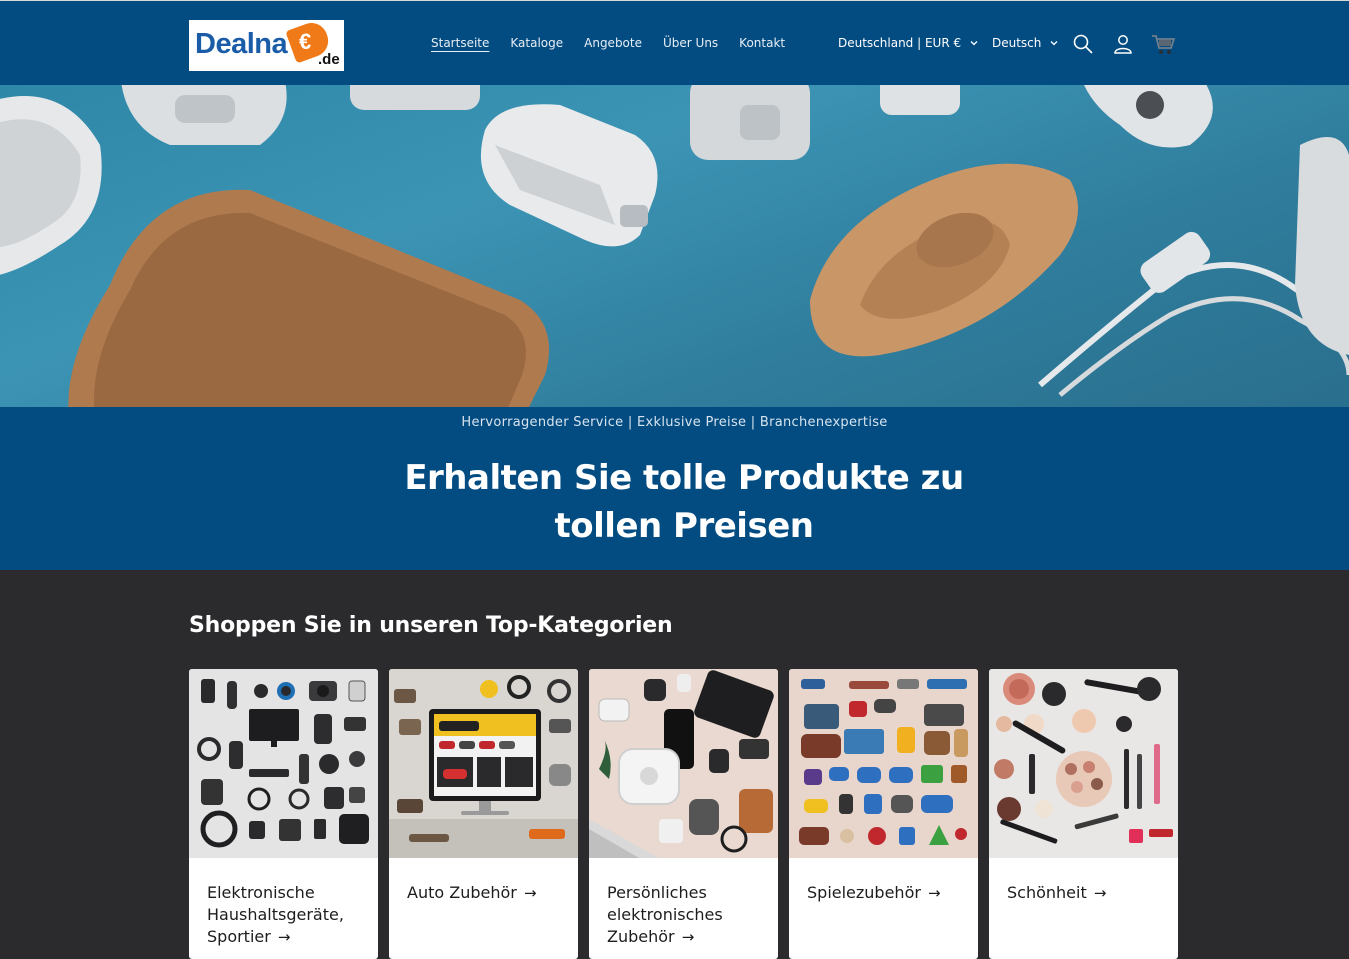 Image resolution: width=1349 pixels, height=959 pixels. I want to click on site-logo: Dealna € .de, so click(266, 44).